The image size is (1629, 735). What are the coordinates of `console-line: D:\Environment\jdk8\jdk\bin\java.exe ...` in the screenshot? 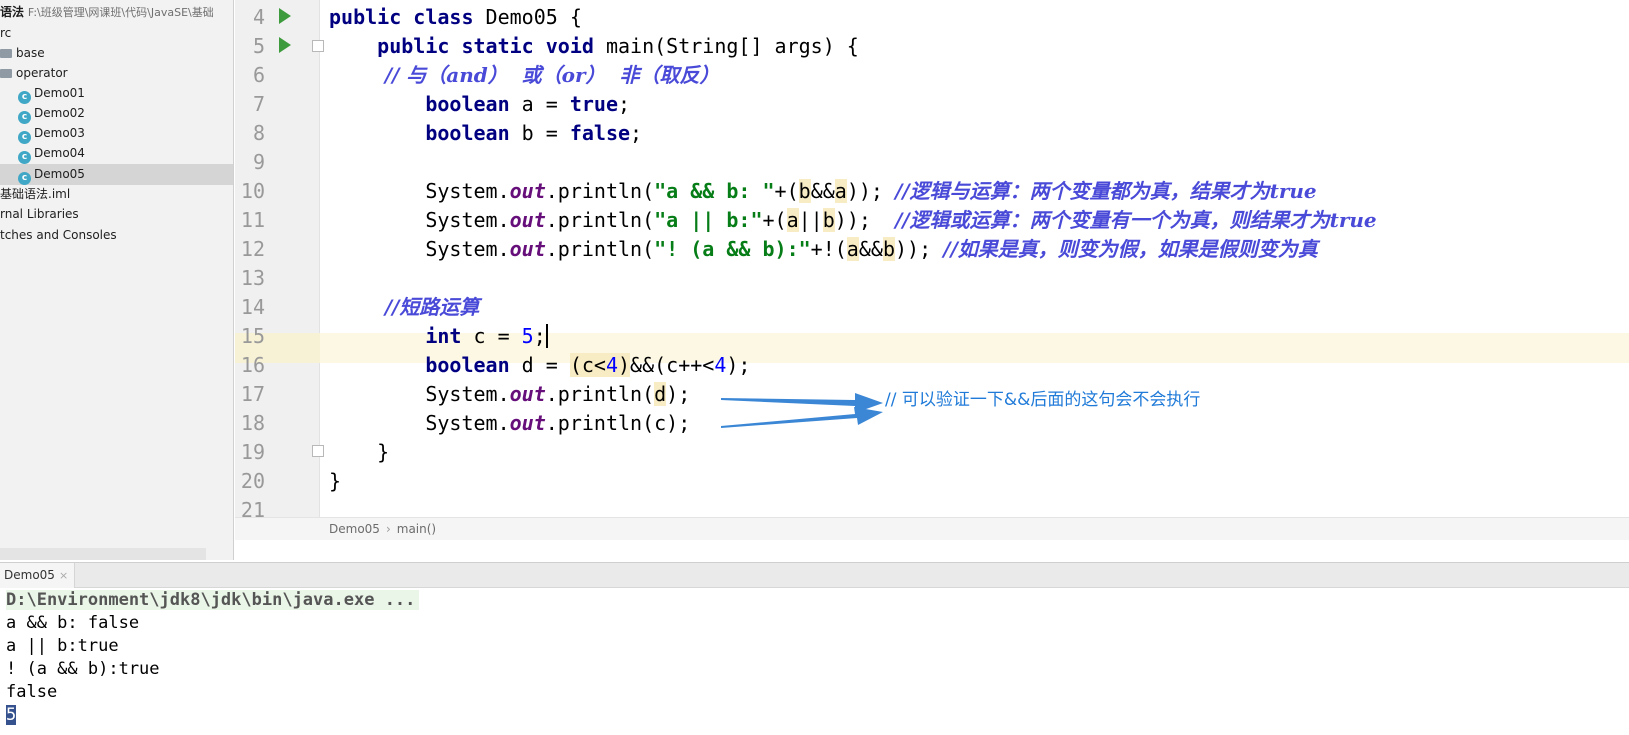 It's located at (213, 600).